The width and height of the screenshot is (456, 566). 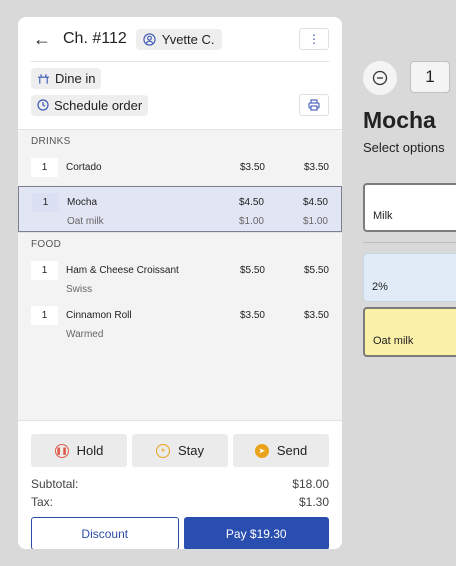 I want to click on option-item-title: Mocha, so click(x=399, y=120).